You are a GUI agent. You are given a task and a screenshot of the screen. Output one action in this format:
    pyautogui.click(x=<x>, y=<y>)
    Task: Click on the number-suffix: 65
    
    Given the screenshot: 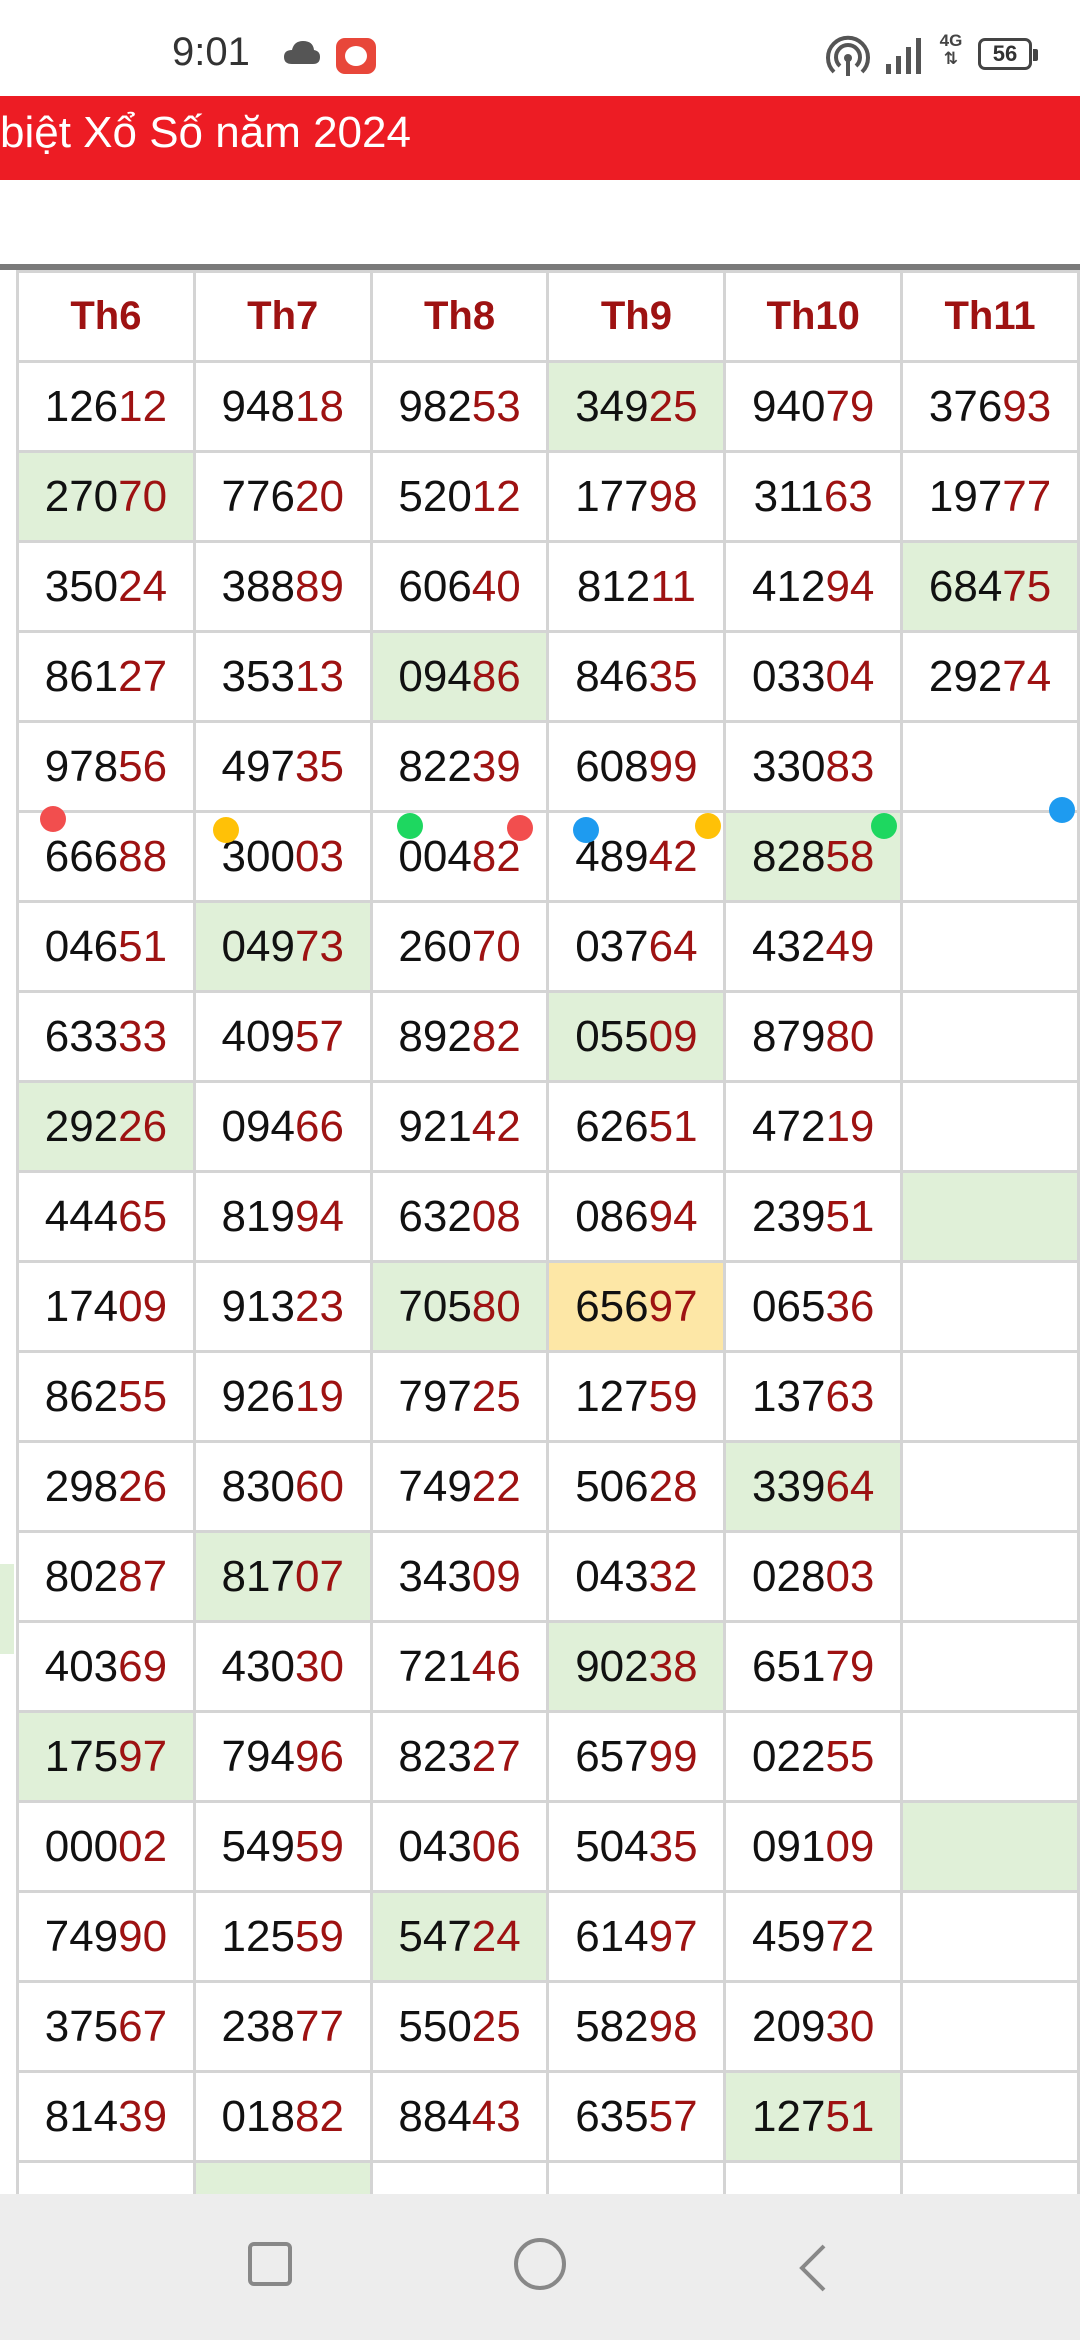 What is the action you would take?
    pyautogui.click(x=143, y=1216)
    